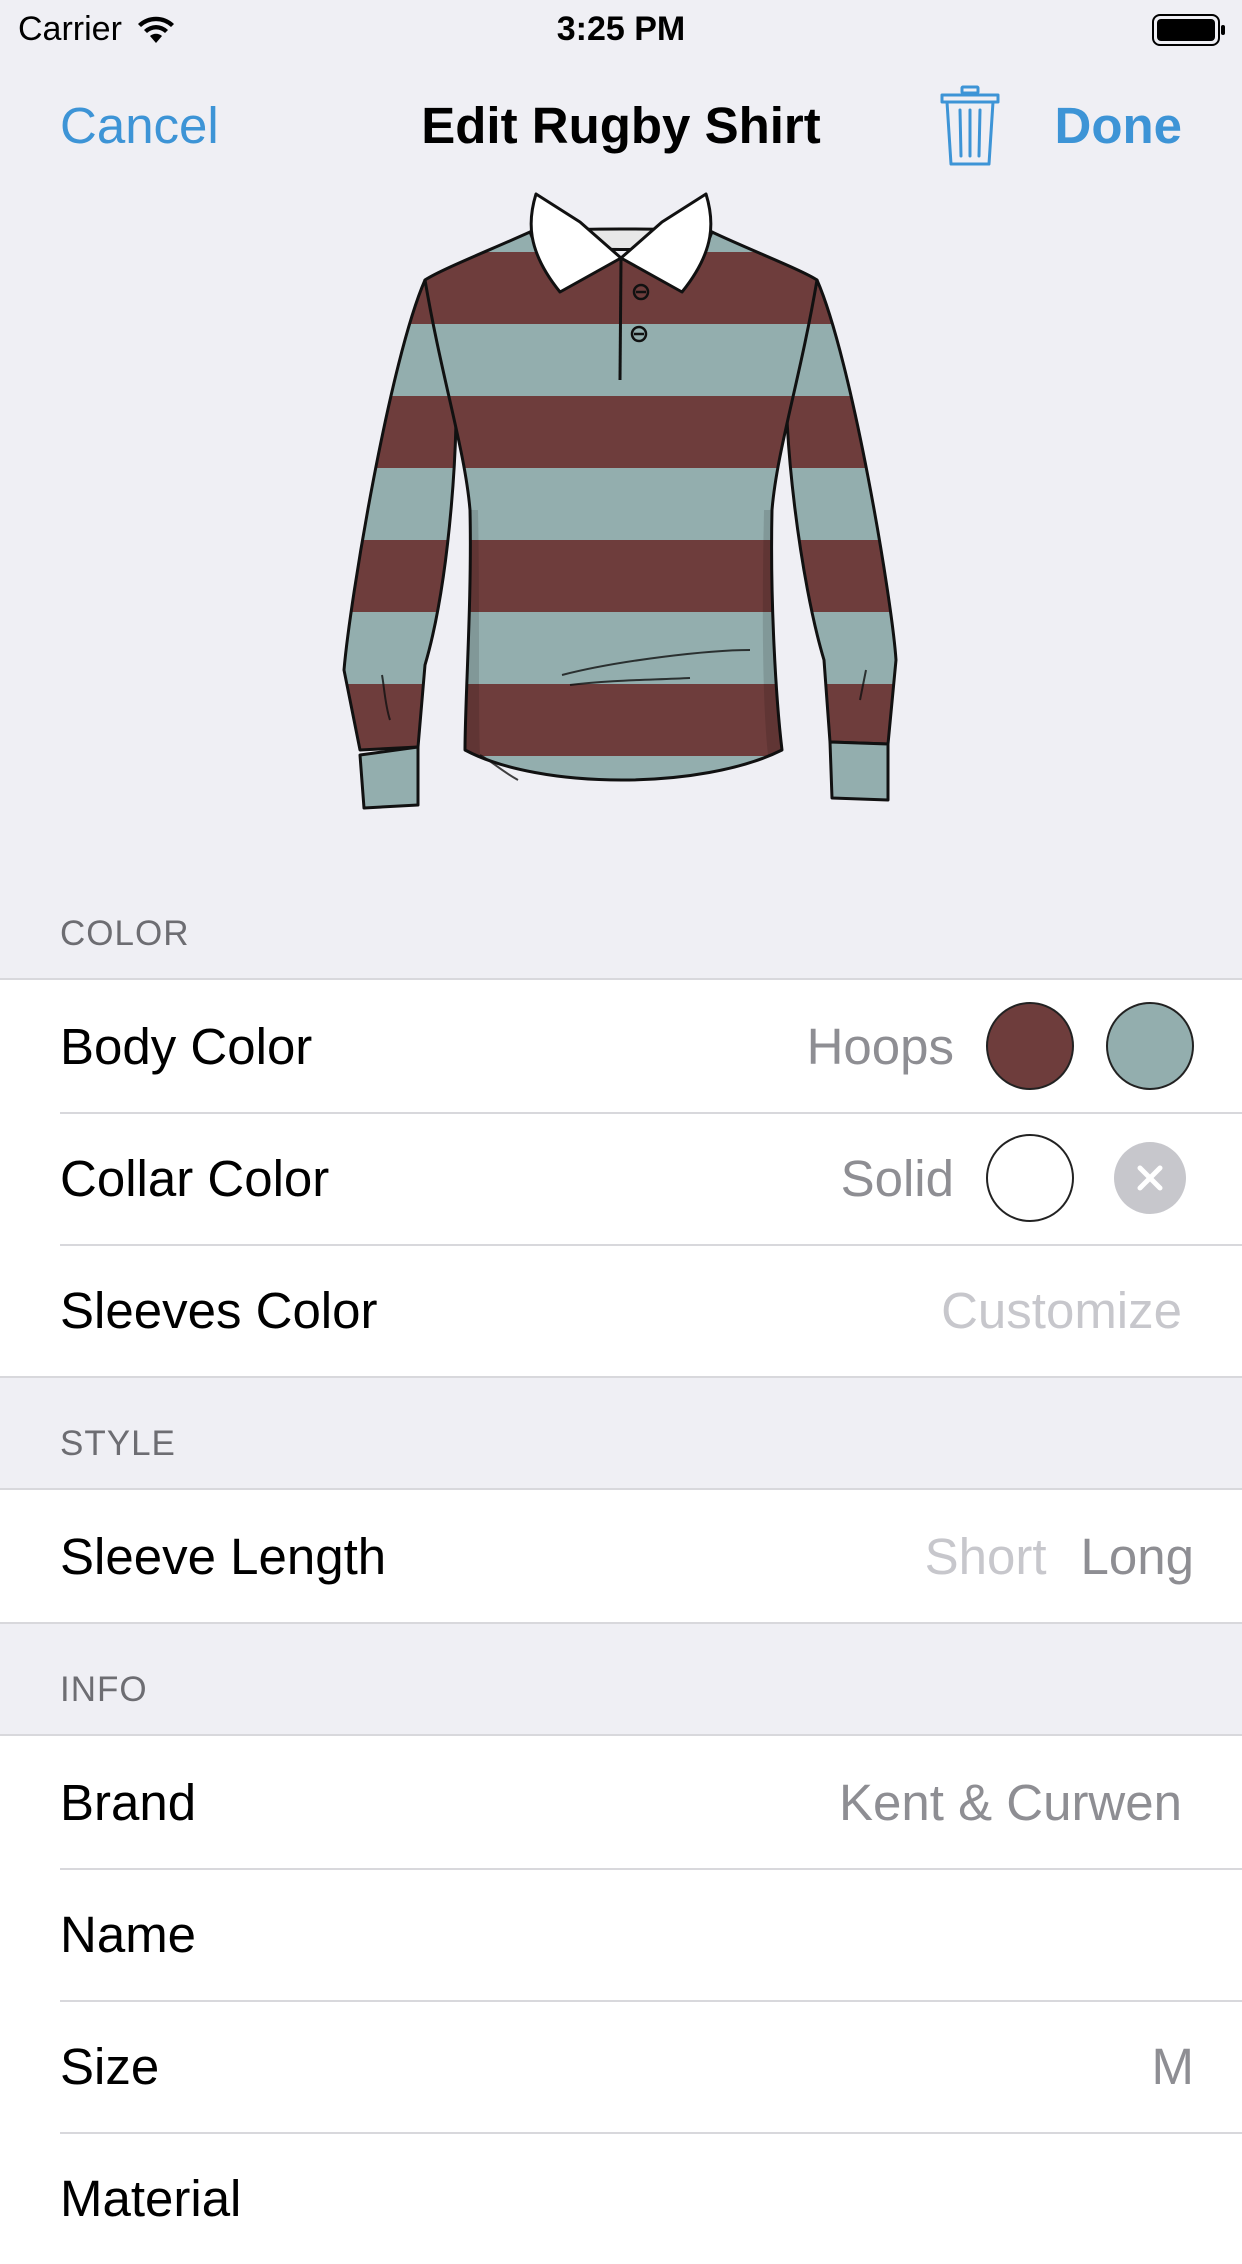  What do you see at coordinates (139, 125) in the screenshot?
I see `cancel-button: Cancel` at bounding box center [139, 125].